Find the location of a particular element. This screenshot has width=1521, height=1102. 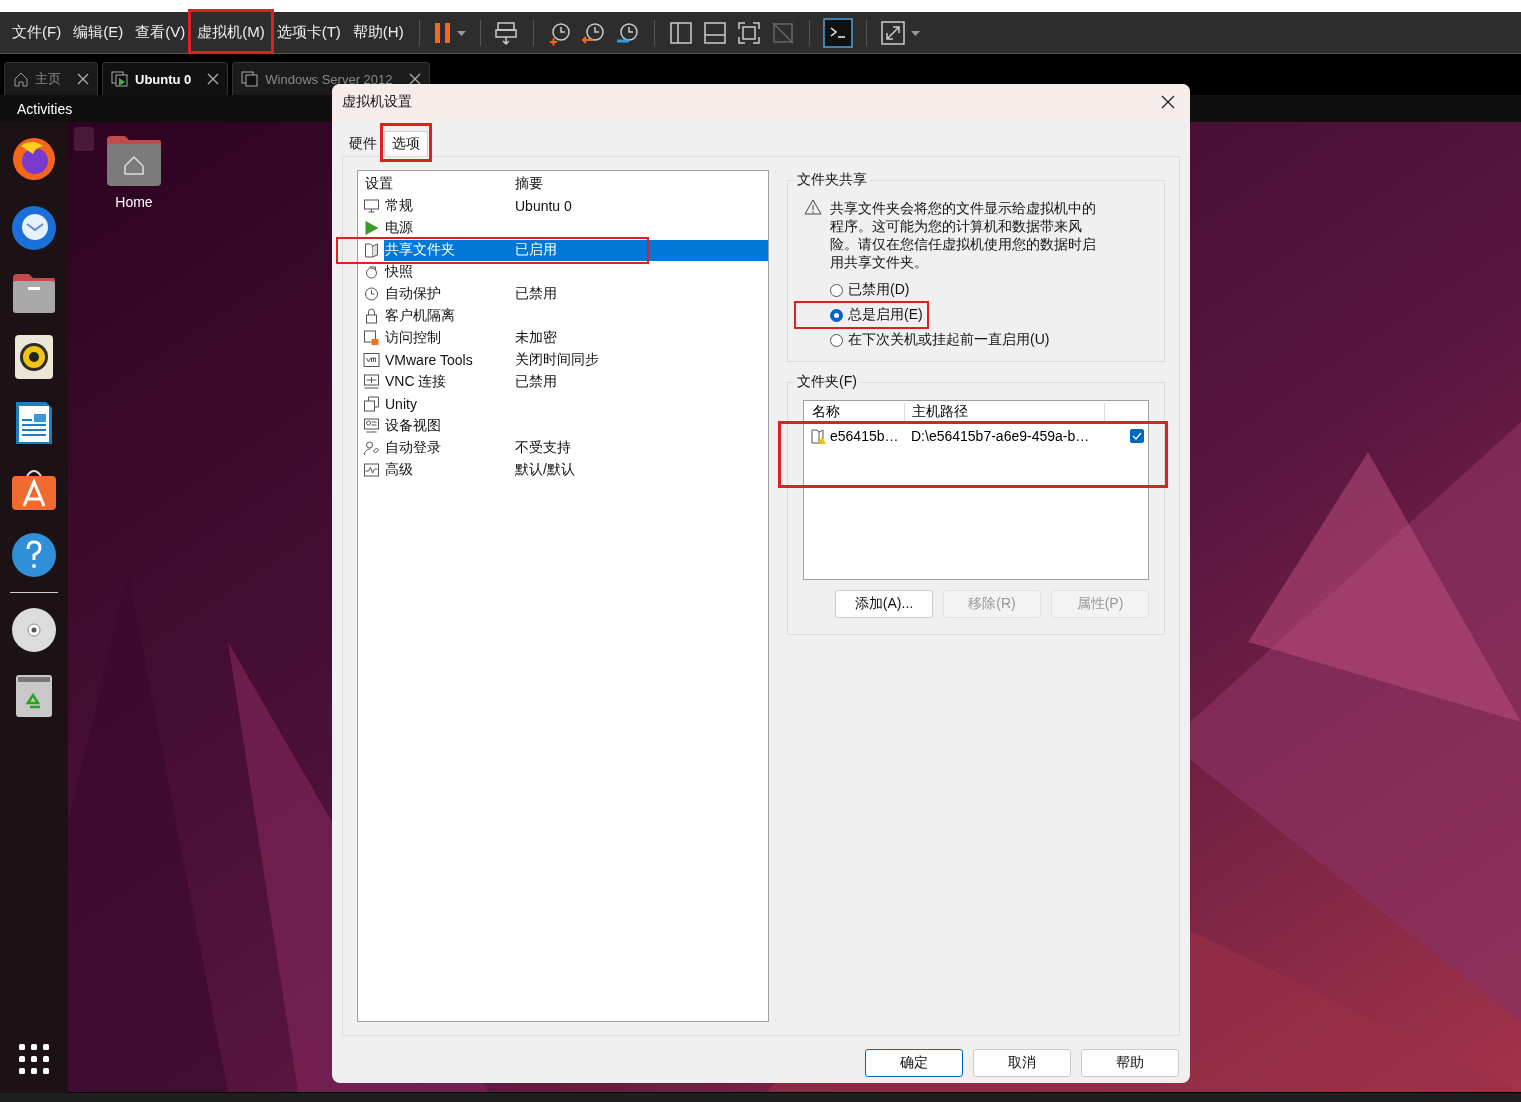

group-title: 文件夹共享 is located at coordinates (832, 180).